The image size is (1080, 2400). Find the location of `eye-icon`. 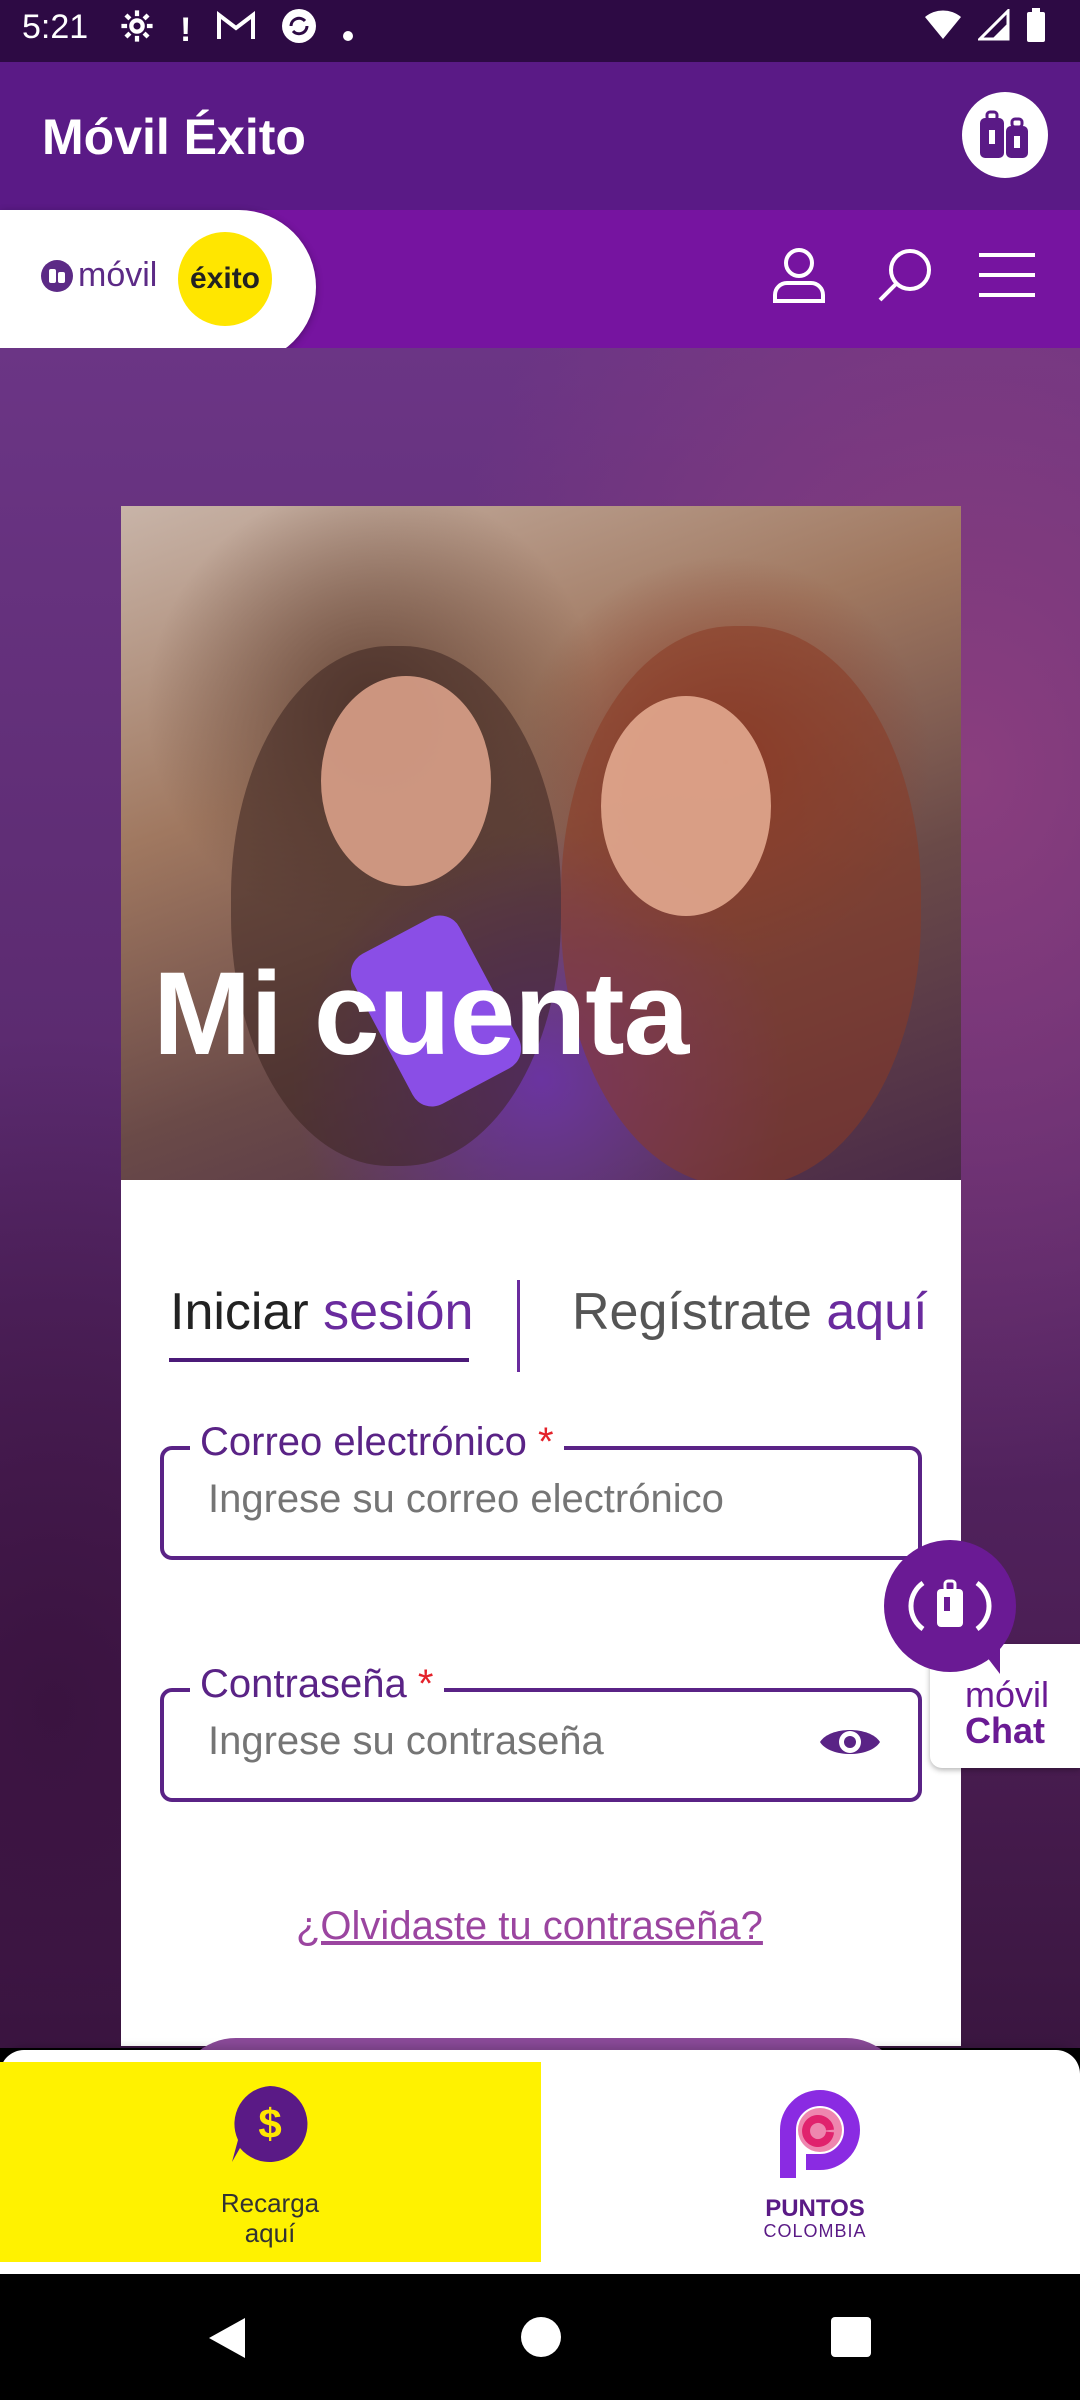

eye-icon is located at coordinates (850, 1742).